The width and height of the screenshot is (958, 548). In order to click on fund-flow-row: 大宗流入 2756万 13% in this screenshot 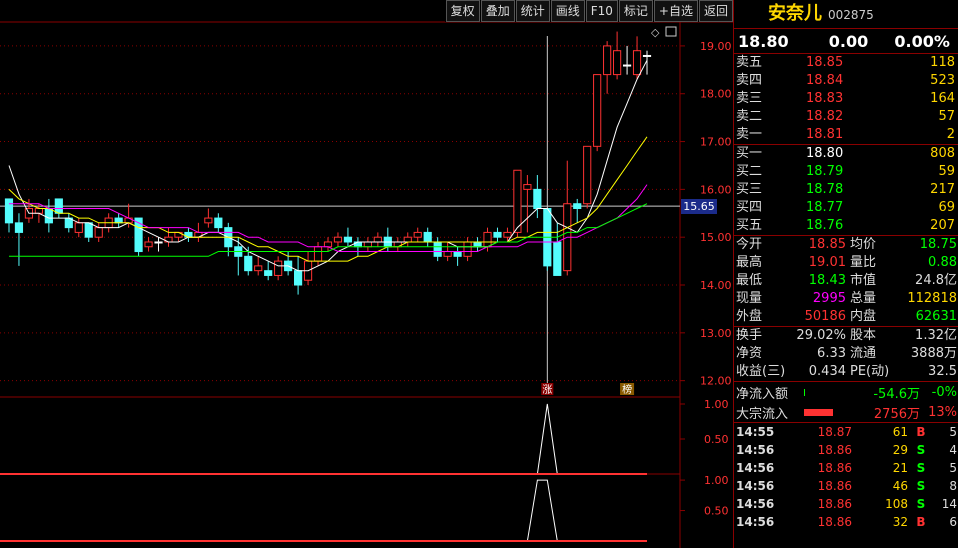, I will do `click(846, 412)`.